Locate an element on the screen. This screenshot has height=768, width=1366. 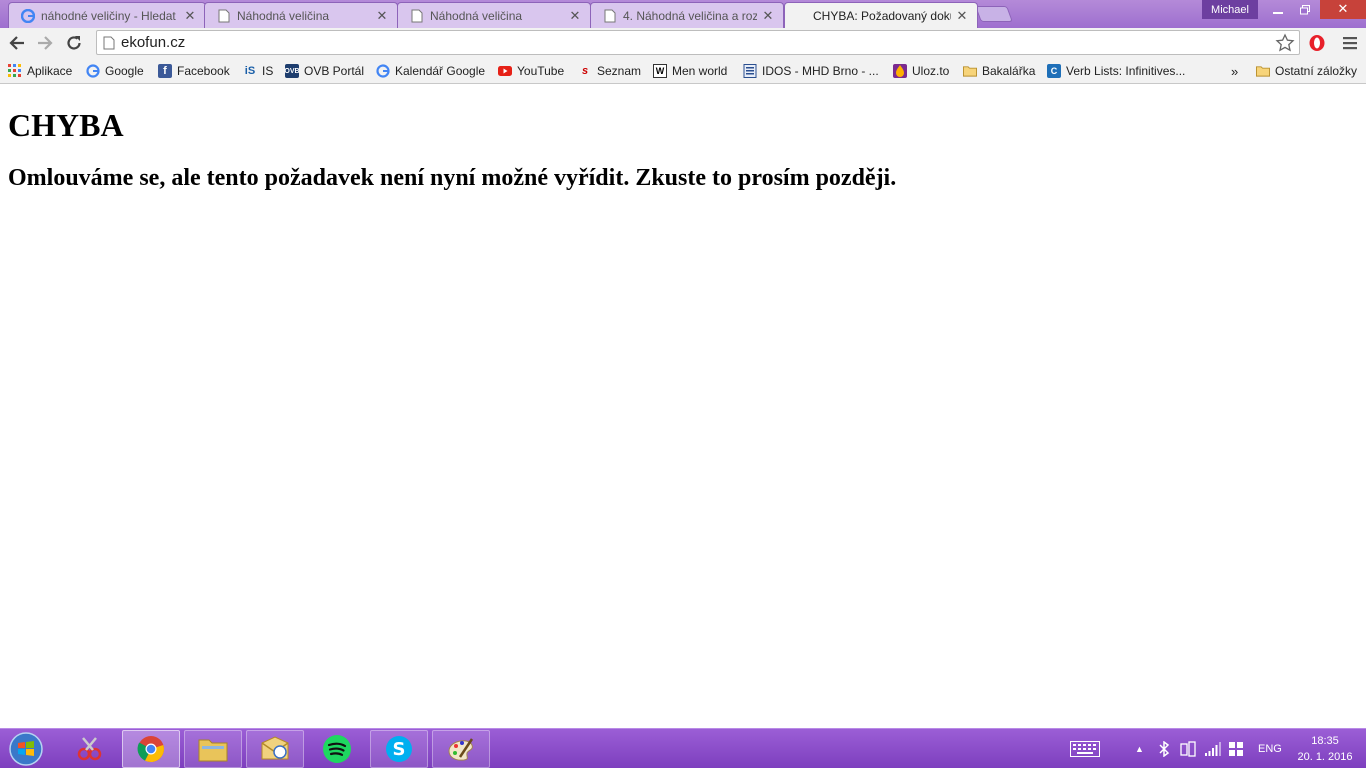
address-bar is located at coordinates (698, 42).